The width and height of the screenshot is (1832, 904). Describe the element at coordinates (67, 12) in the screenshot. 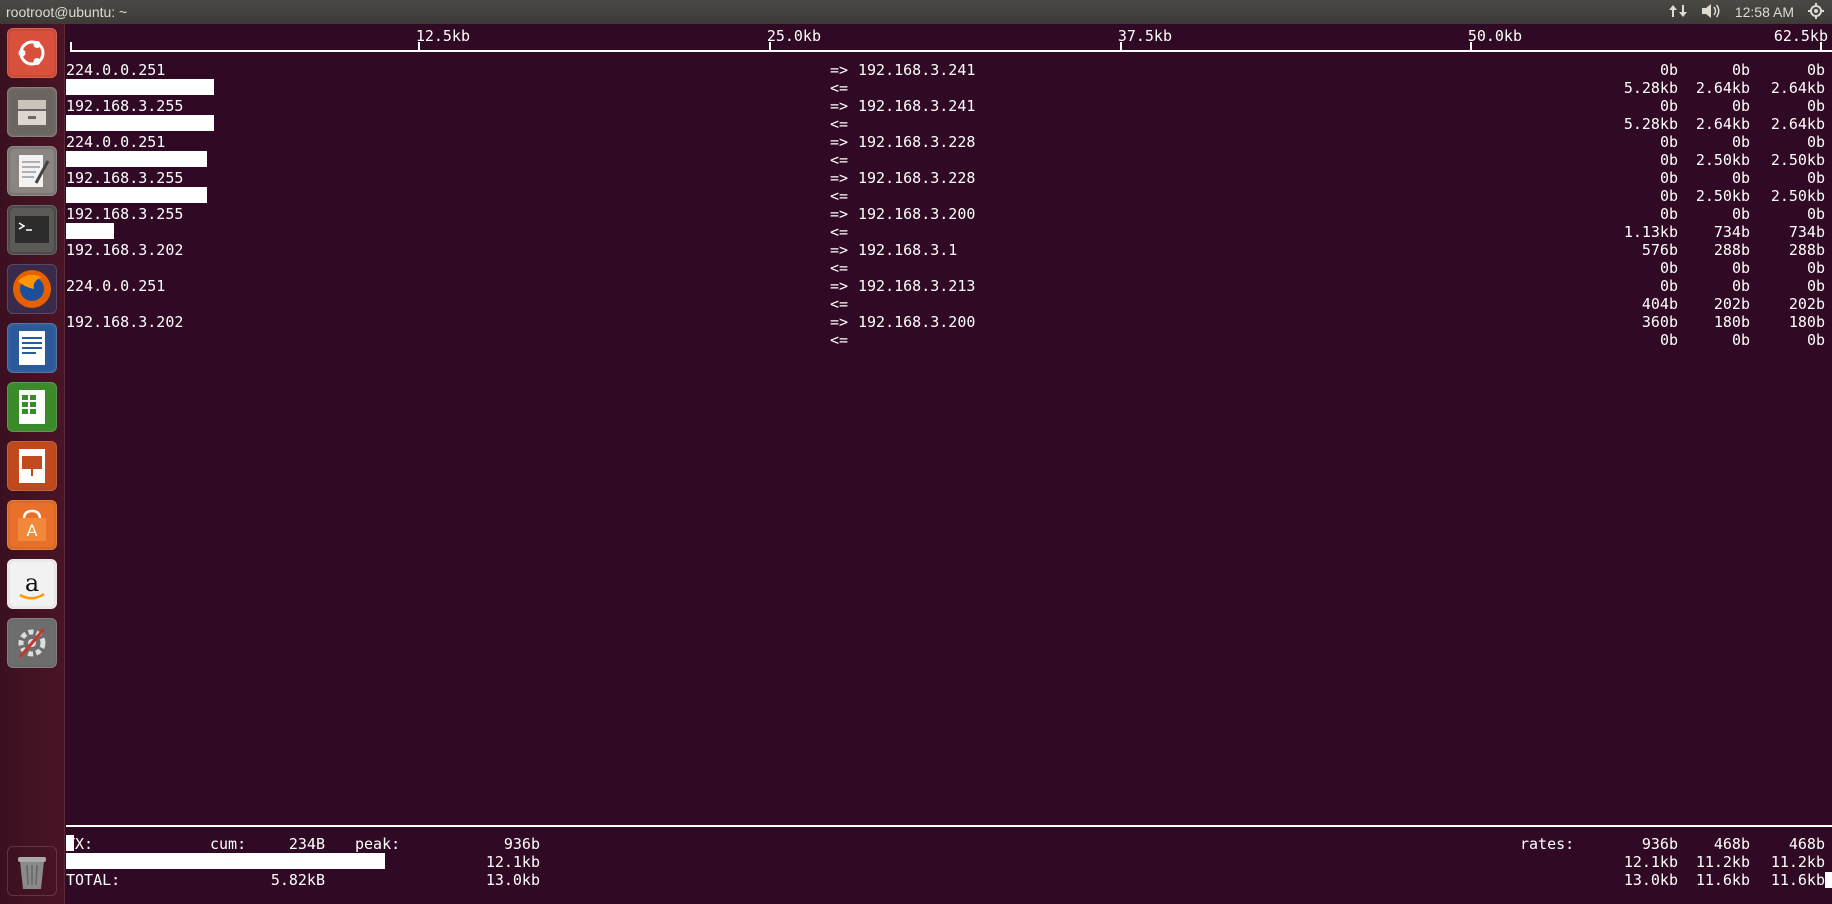

I see `window-title: rootroot@ubuntu: ~` at that location.